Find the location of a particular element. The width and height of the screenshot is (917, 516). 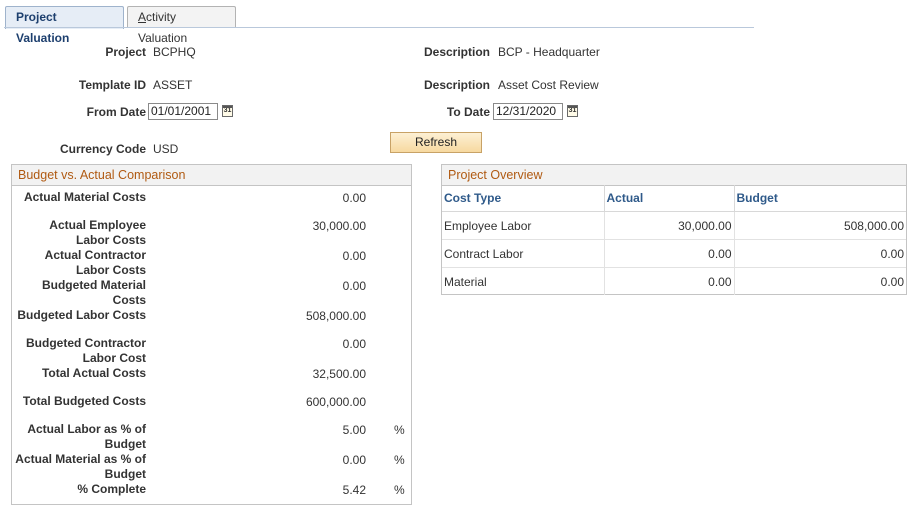

currency-code-label: Currency Code is located at coordinates (102, 149).